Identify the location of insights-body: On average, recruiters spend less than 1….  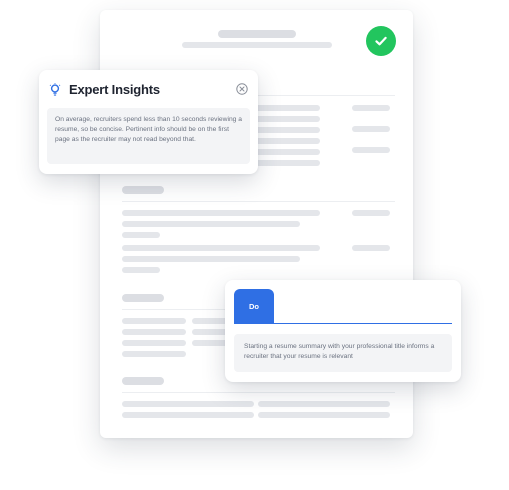
(148, 136).